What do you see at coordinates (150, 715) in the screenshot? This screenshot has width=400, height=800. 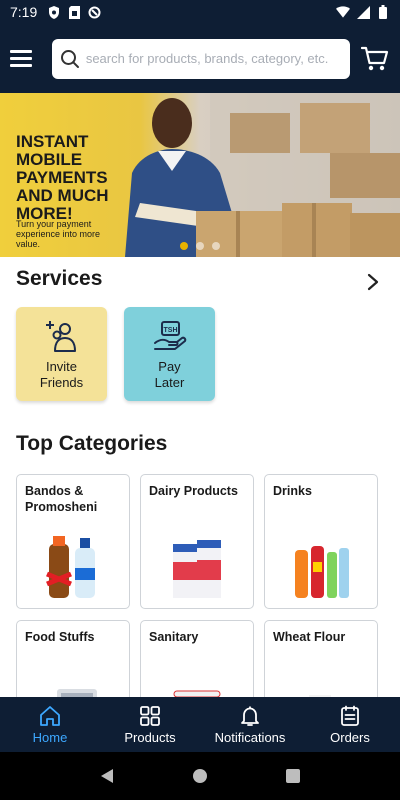 I see `grid-icon` at bounding box center [150, 715].